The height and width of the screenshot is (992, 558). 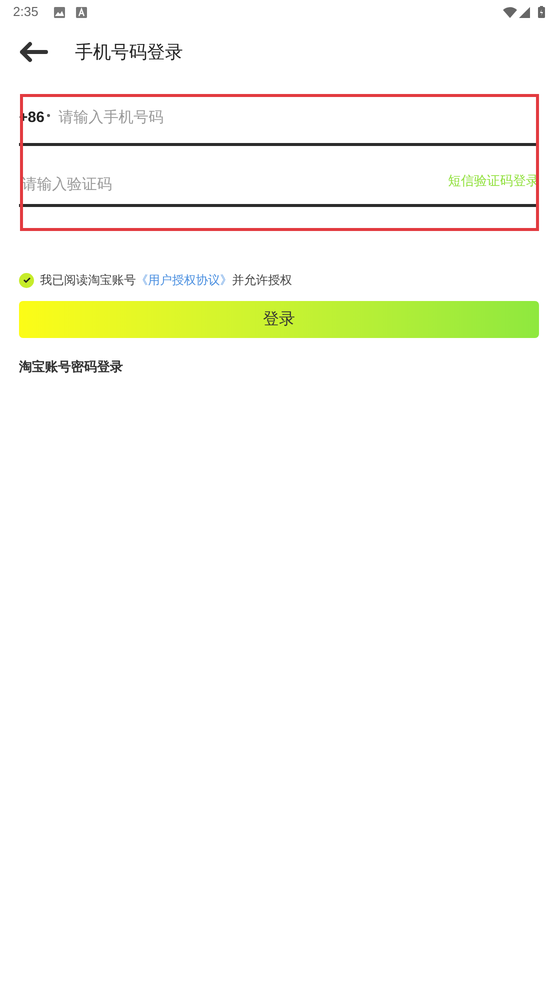 What do you see at coordinates (279, 319) in the screenshot?
I see `login-button: 登录` at bounding box center [279, 319].